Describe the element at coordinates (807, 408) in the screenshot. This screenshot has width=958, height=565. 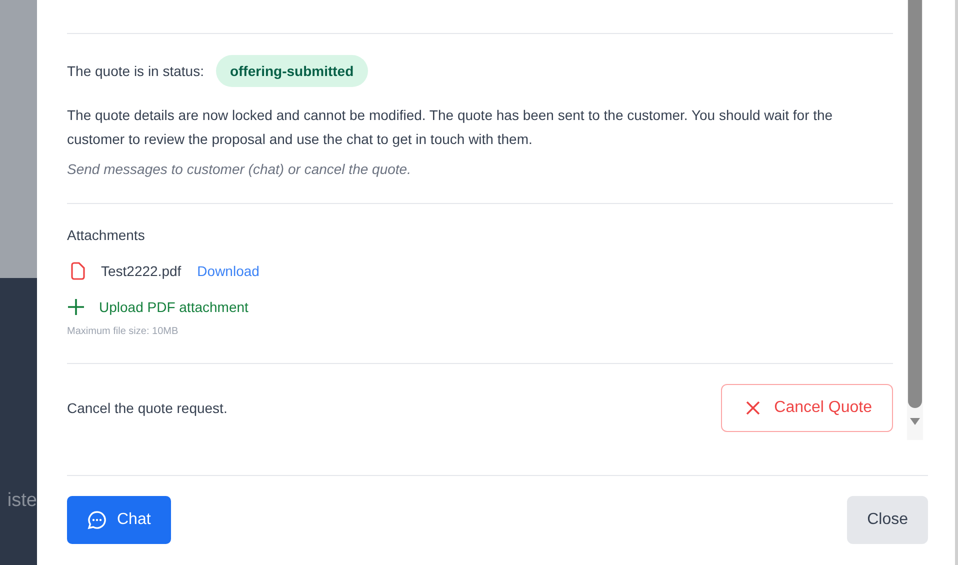
I see `cancel-quote-button: Cancel Quote` at that location.